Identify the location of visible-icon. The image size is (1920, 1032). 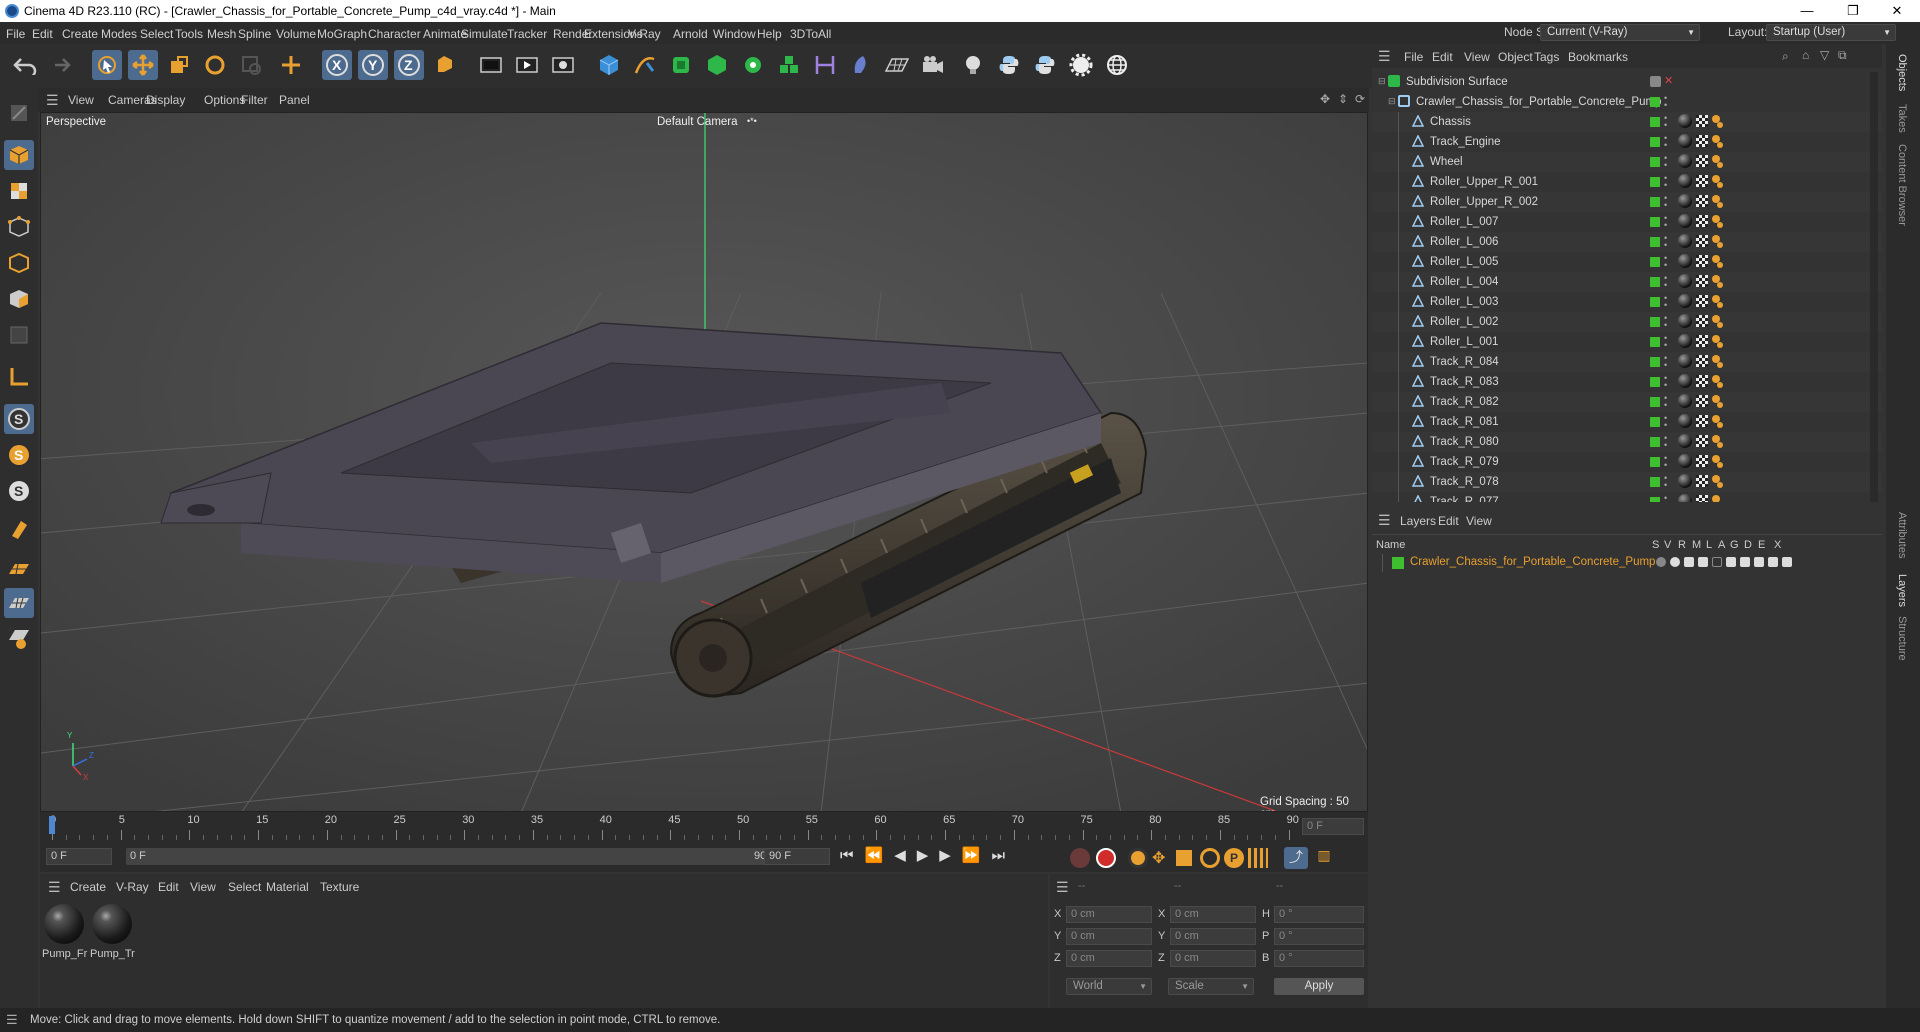
(1675, 562).